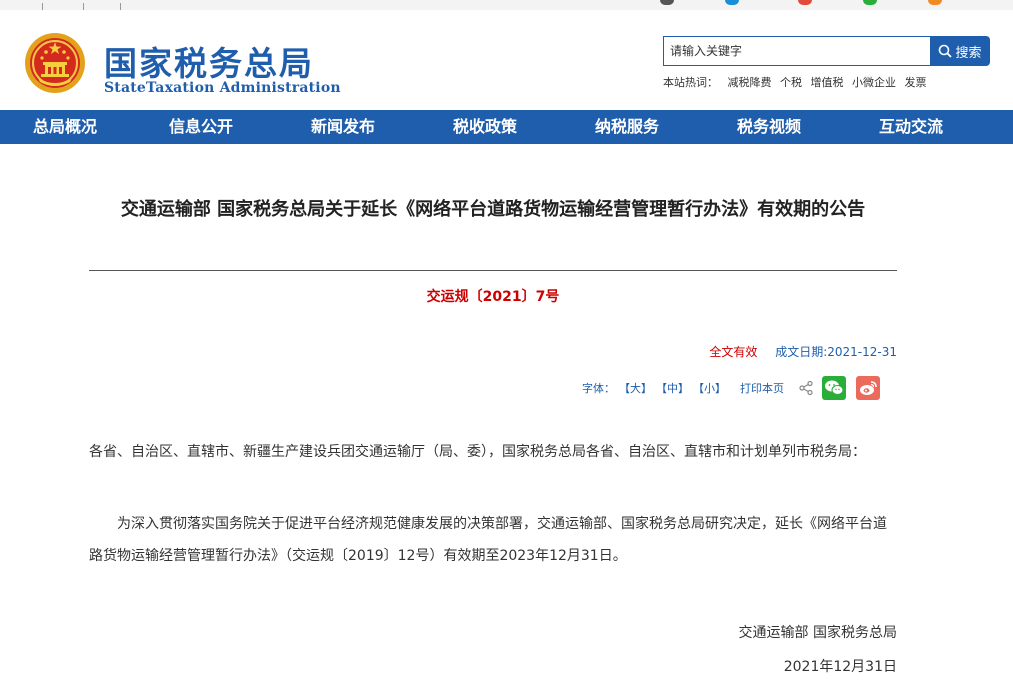  I want to click on top-strip, so click(506, 5).